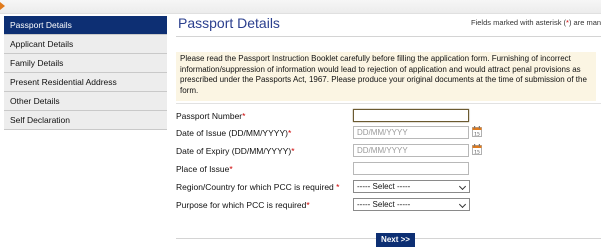  Describe the element at coordinates (395, 240) in the screenshot. I see `next-button: Next >>` at that location.